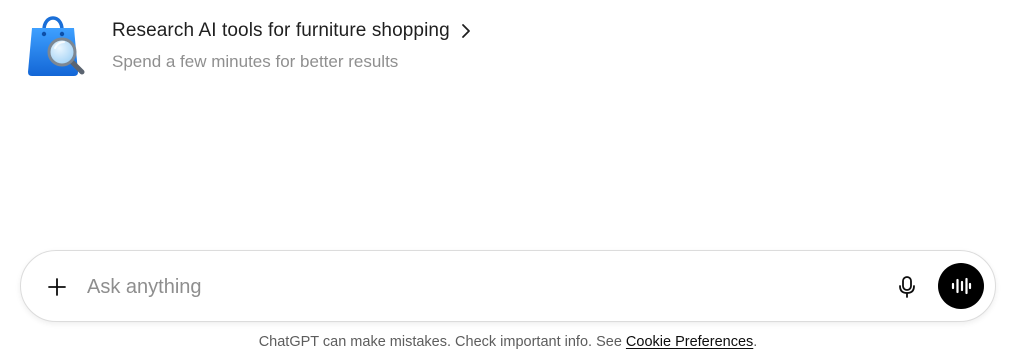  I want to click on voice-waveform-icon, so click(961, 286).